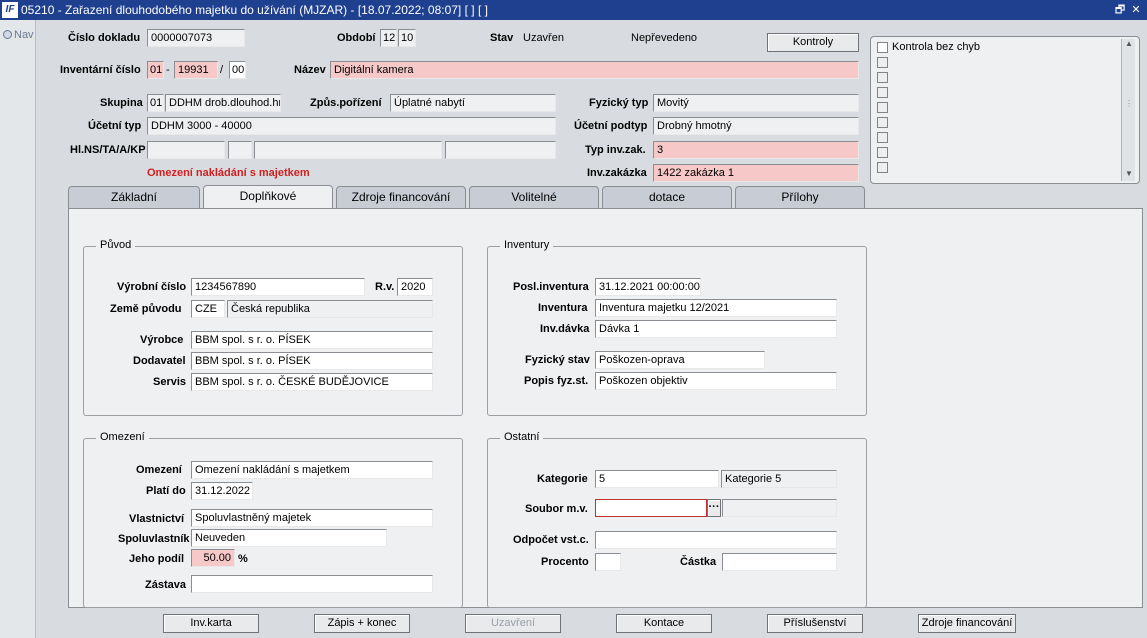 This screenshot has height=638, width=1147. Describe the element at coordinates (551, 540) in the screenshot. I see `odpocet-label: Odpočet vst.c.` at that location.